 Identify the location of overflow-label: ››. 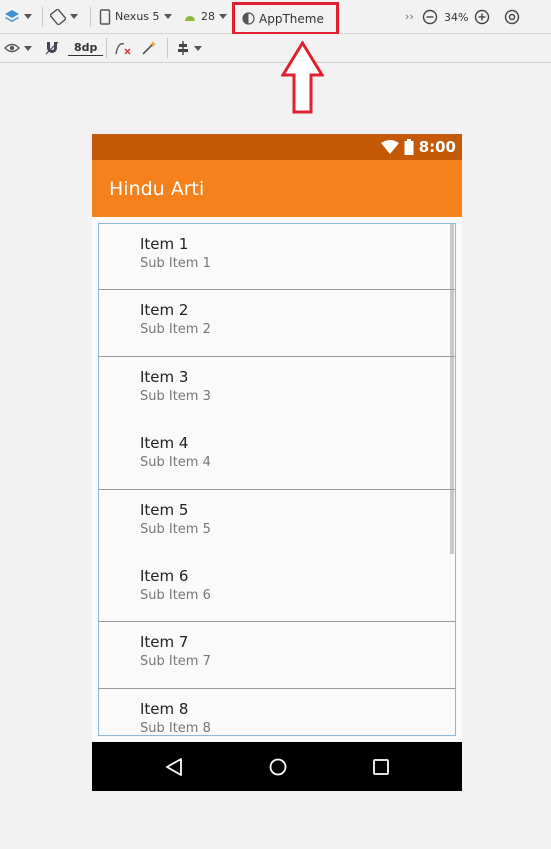
(409, 16).